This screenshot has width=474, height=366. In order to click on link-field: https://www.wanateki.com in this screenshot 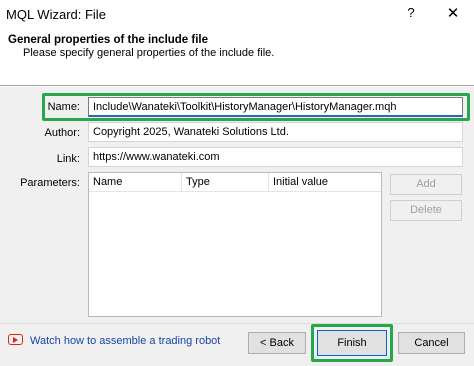, I will do `click(275, 157)`.